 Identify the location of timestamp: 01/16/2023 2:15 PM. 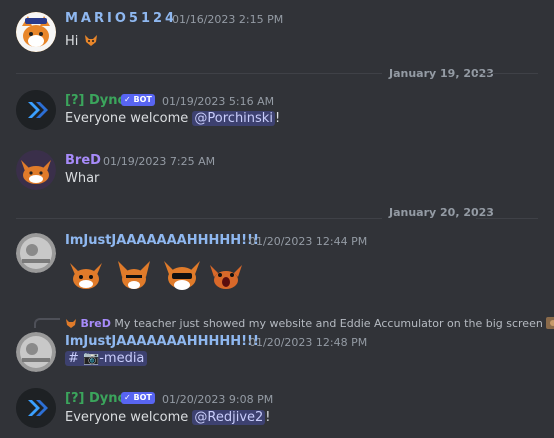
(228, 19).